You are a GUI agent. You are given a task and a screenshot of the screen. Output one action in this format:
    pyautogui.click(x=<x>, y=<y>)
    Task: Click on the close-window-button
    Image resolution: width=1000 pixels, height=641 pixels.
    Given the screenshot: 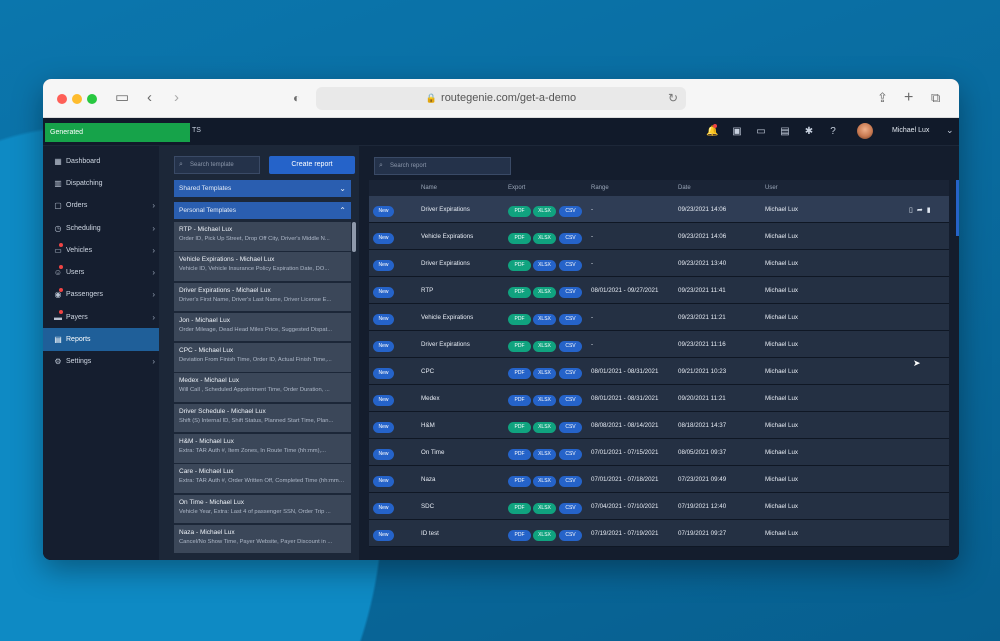 What is the action you would take?
    pyautogui.click(x=62, y=99)
    